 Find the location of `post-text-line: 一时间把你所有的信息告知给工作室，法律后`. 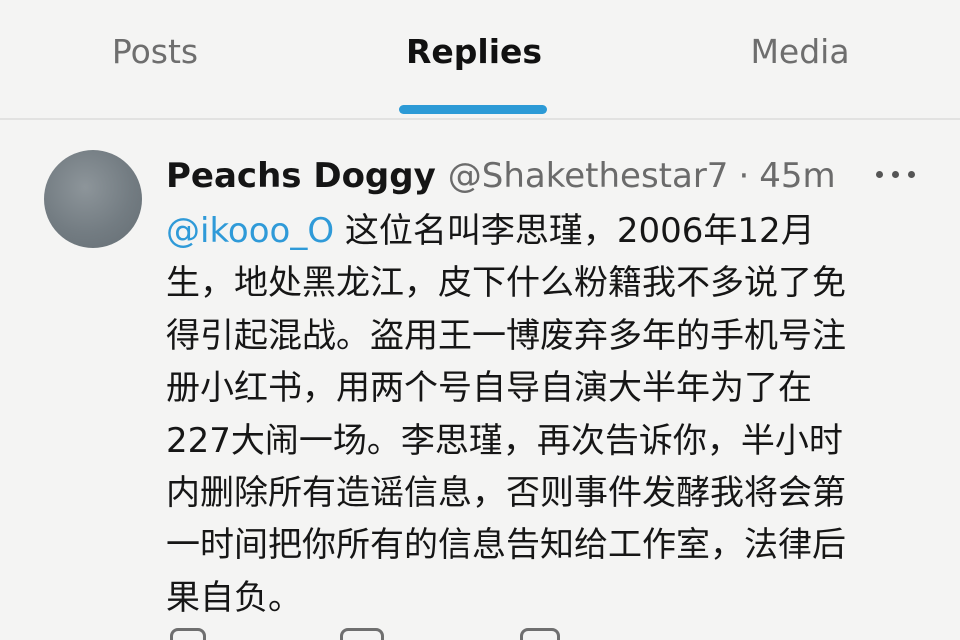

post-text-line: 一时间把你所有的信息告知给工作室，法律后 is located at coordinates (506, 545).